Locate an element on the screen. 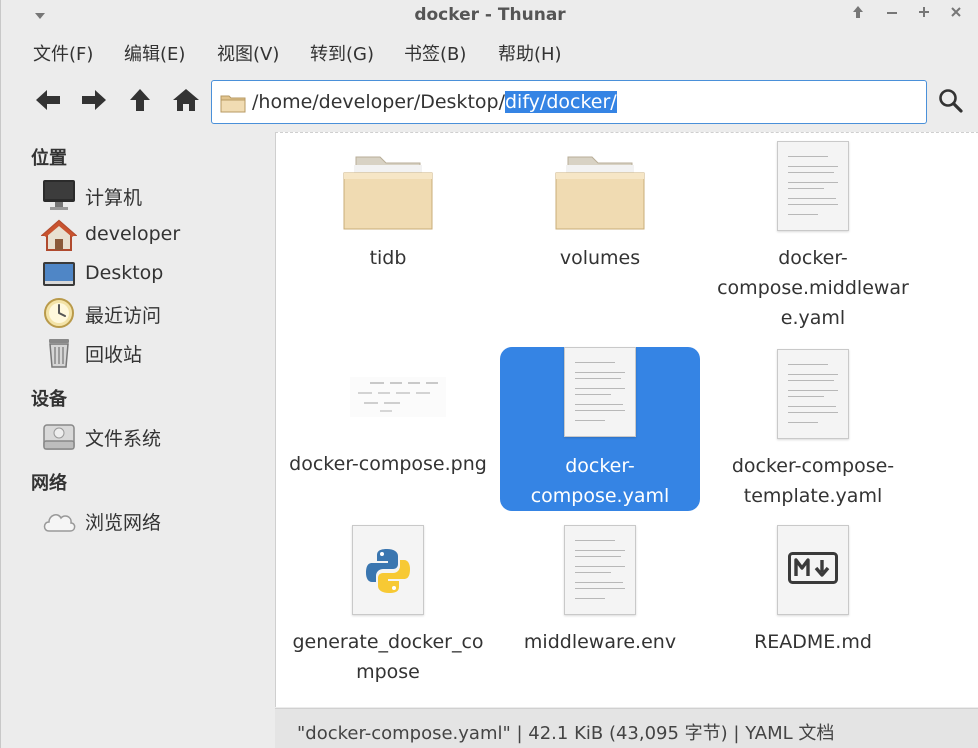  arrow-right-icon is located at coordinates (94, 100).